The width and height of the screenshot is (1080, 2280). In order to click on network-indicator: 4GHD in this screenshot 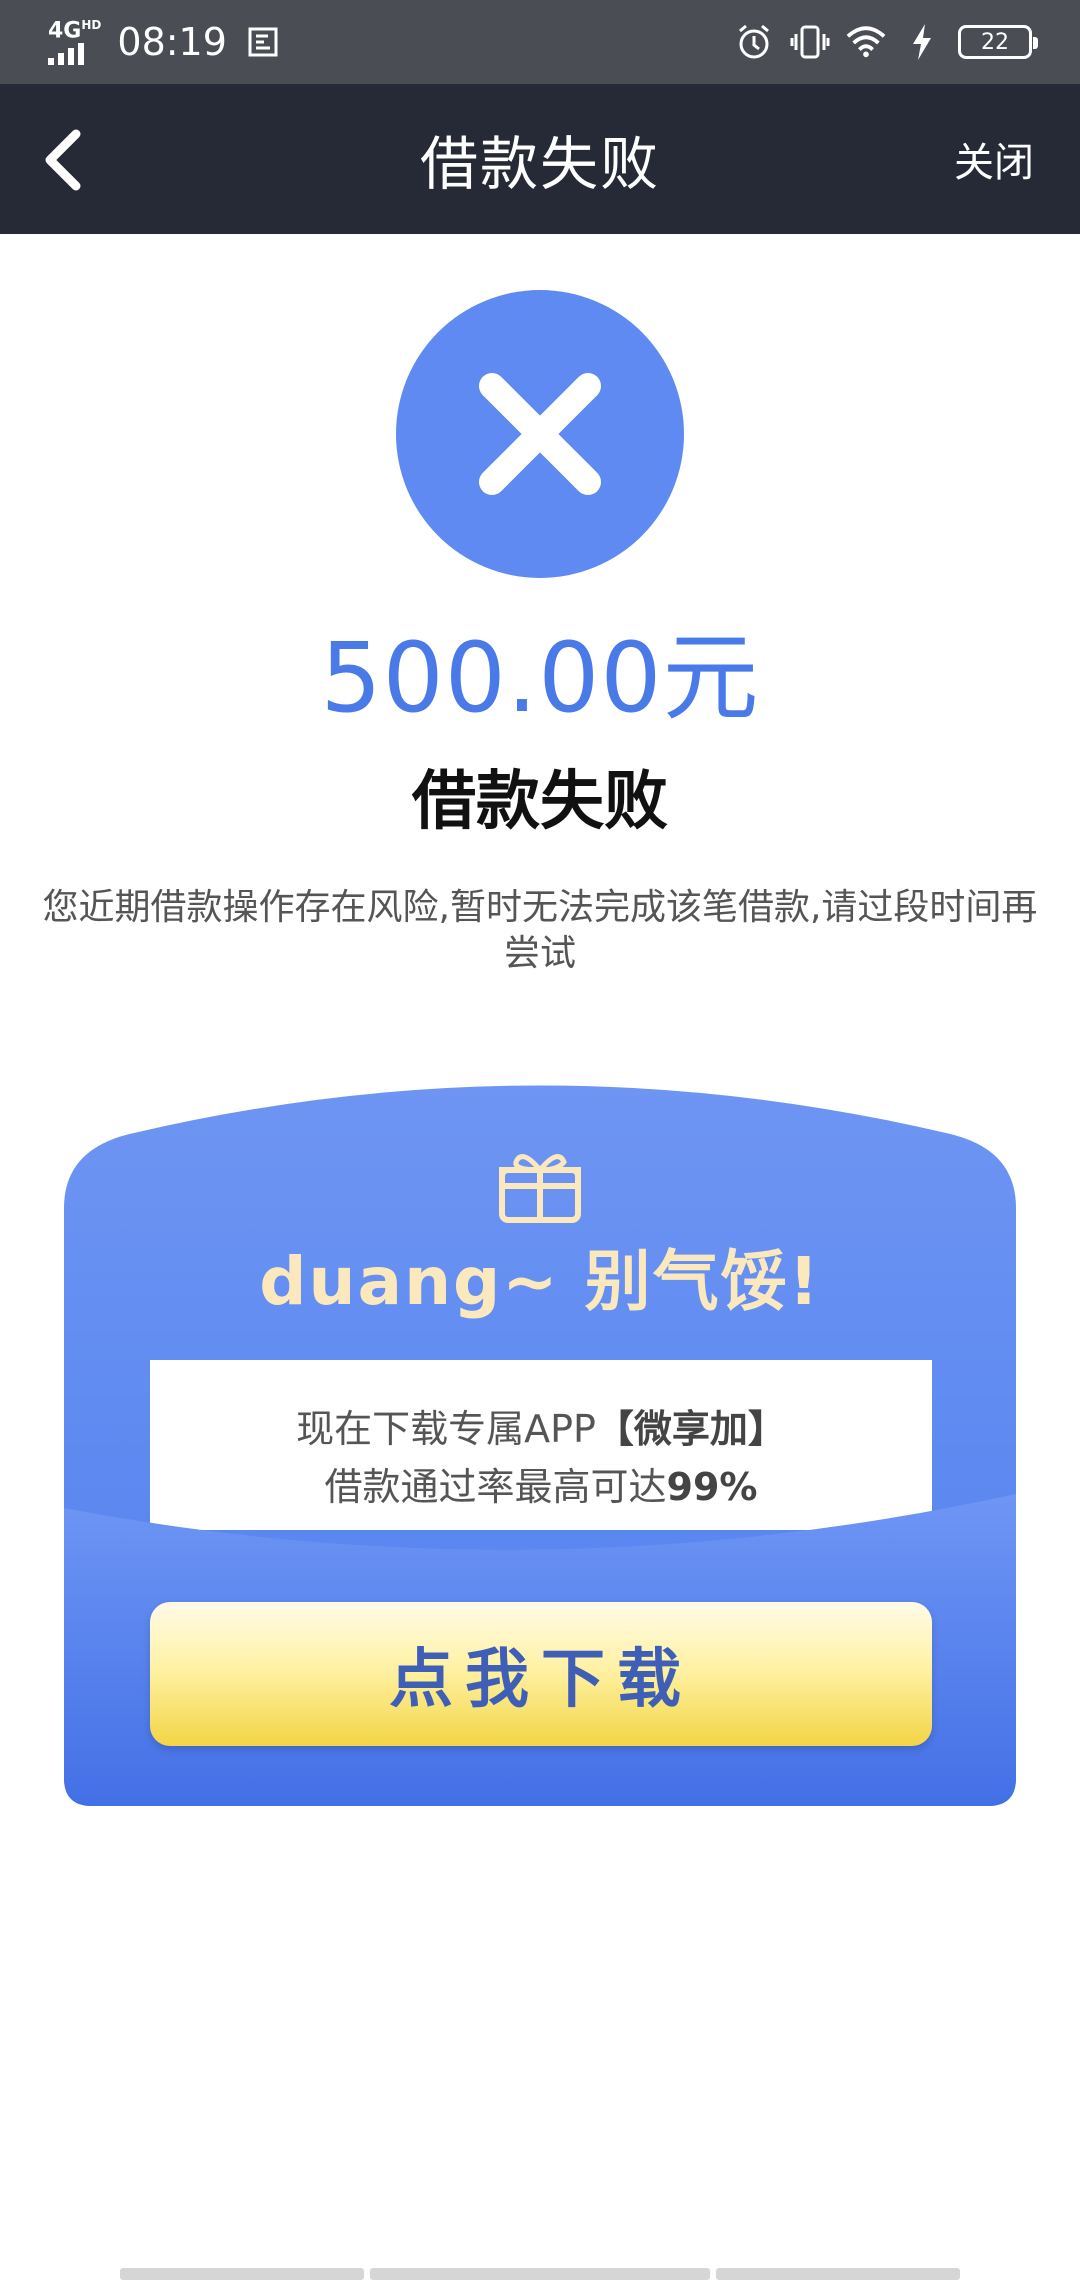, I will do `click(75, 41)`.